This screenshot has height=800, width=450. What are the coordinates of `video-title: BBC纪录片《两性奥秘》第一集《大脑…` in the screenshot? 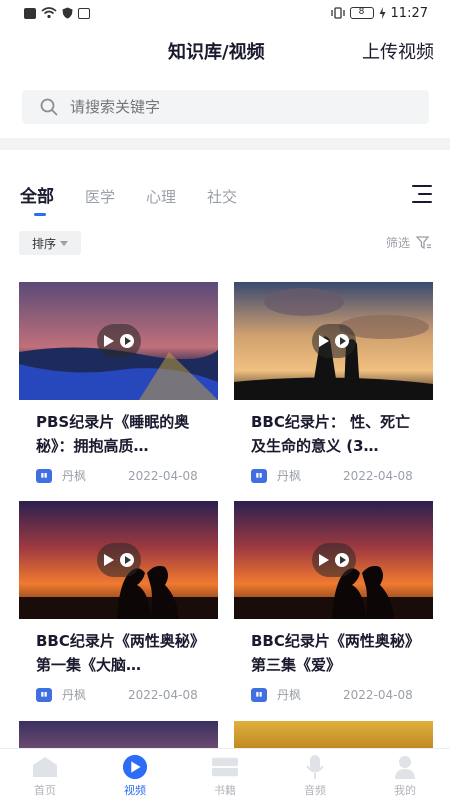 It's located at (121, 653).